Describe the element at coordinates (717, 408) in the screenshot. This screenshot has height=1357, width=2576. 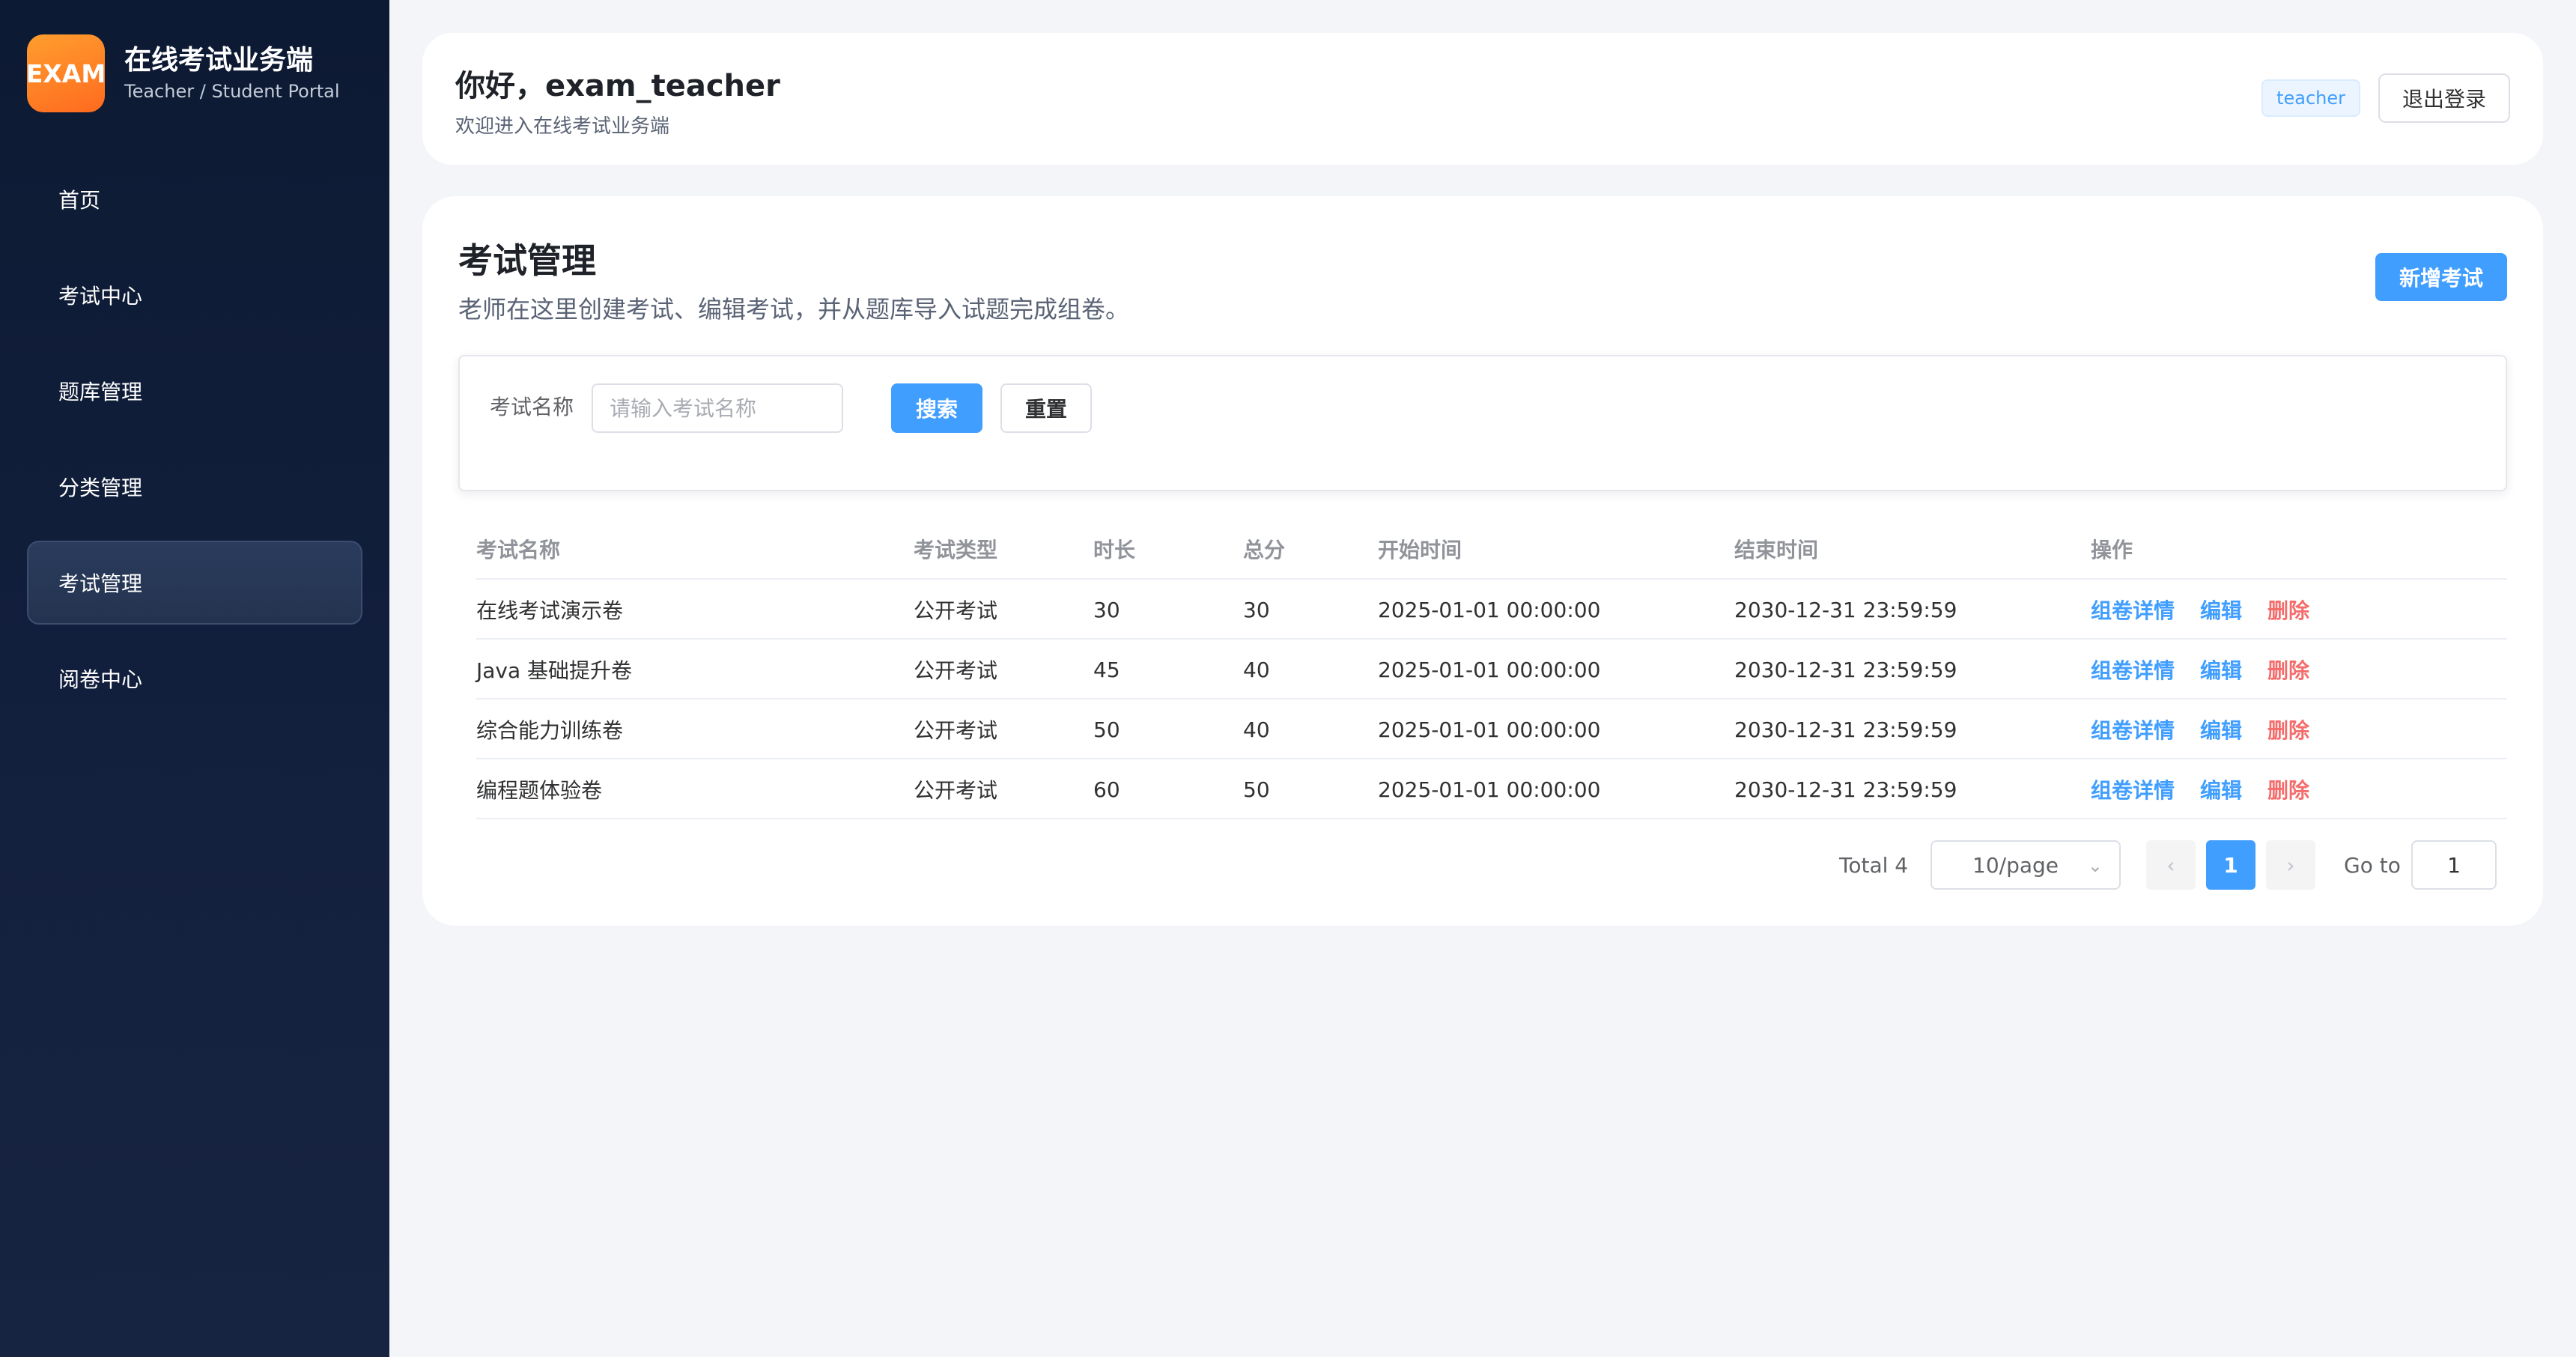
I see `exam-name-search-input` at that location.